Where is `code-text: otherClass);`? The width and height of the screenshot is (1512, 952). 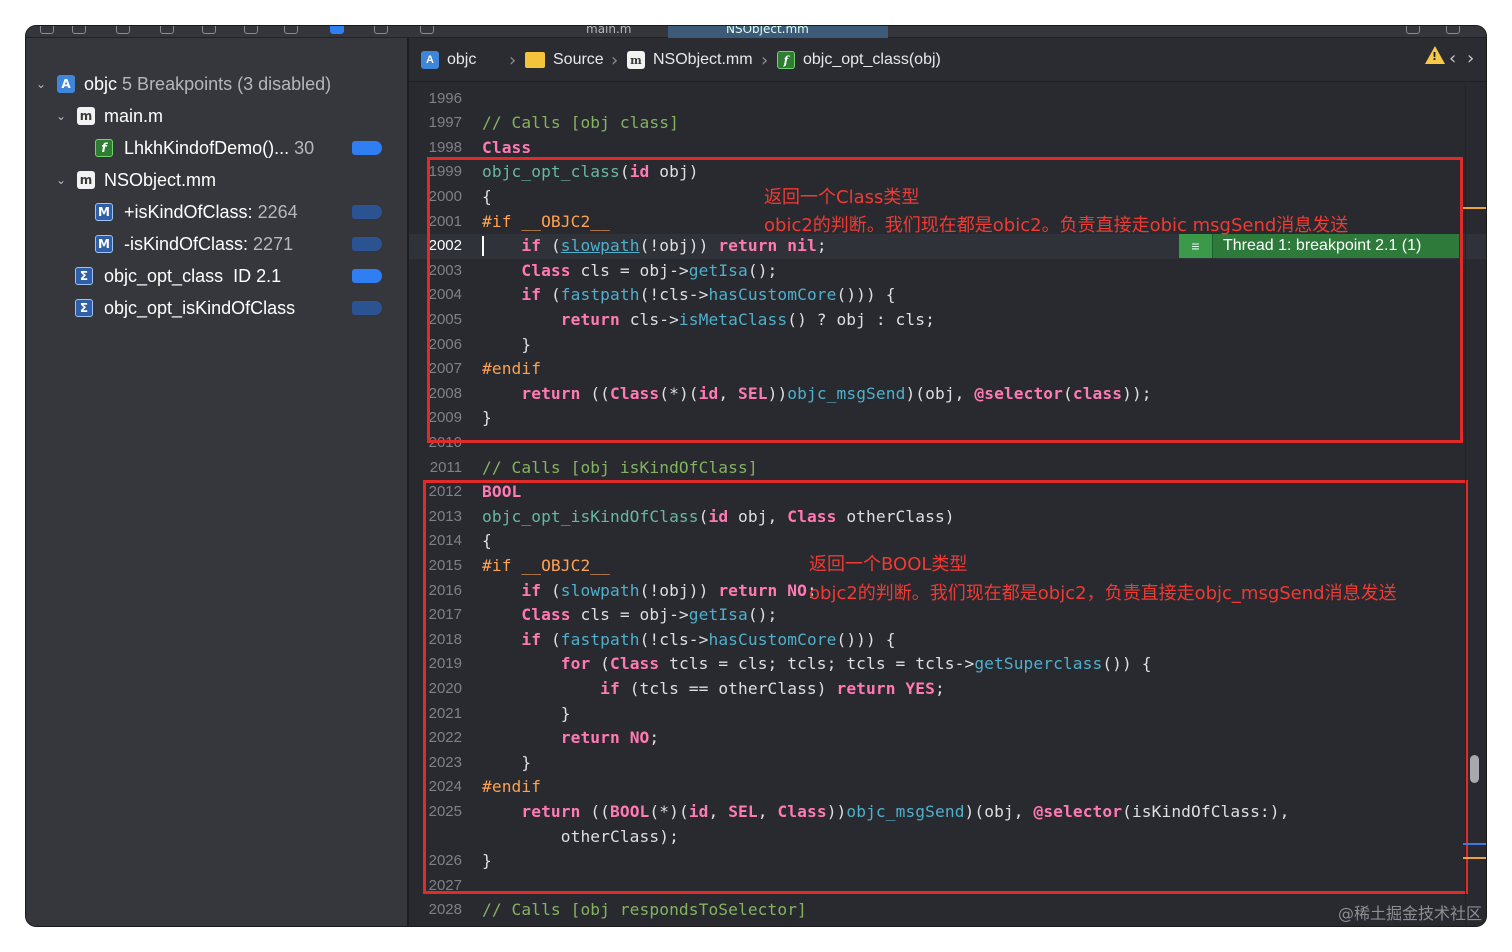
code-text: otherClass); is located at coordinates (580, 836).